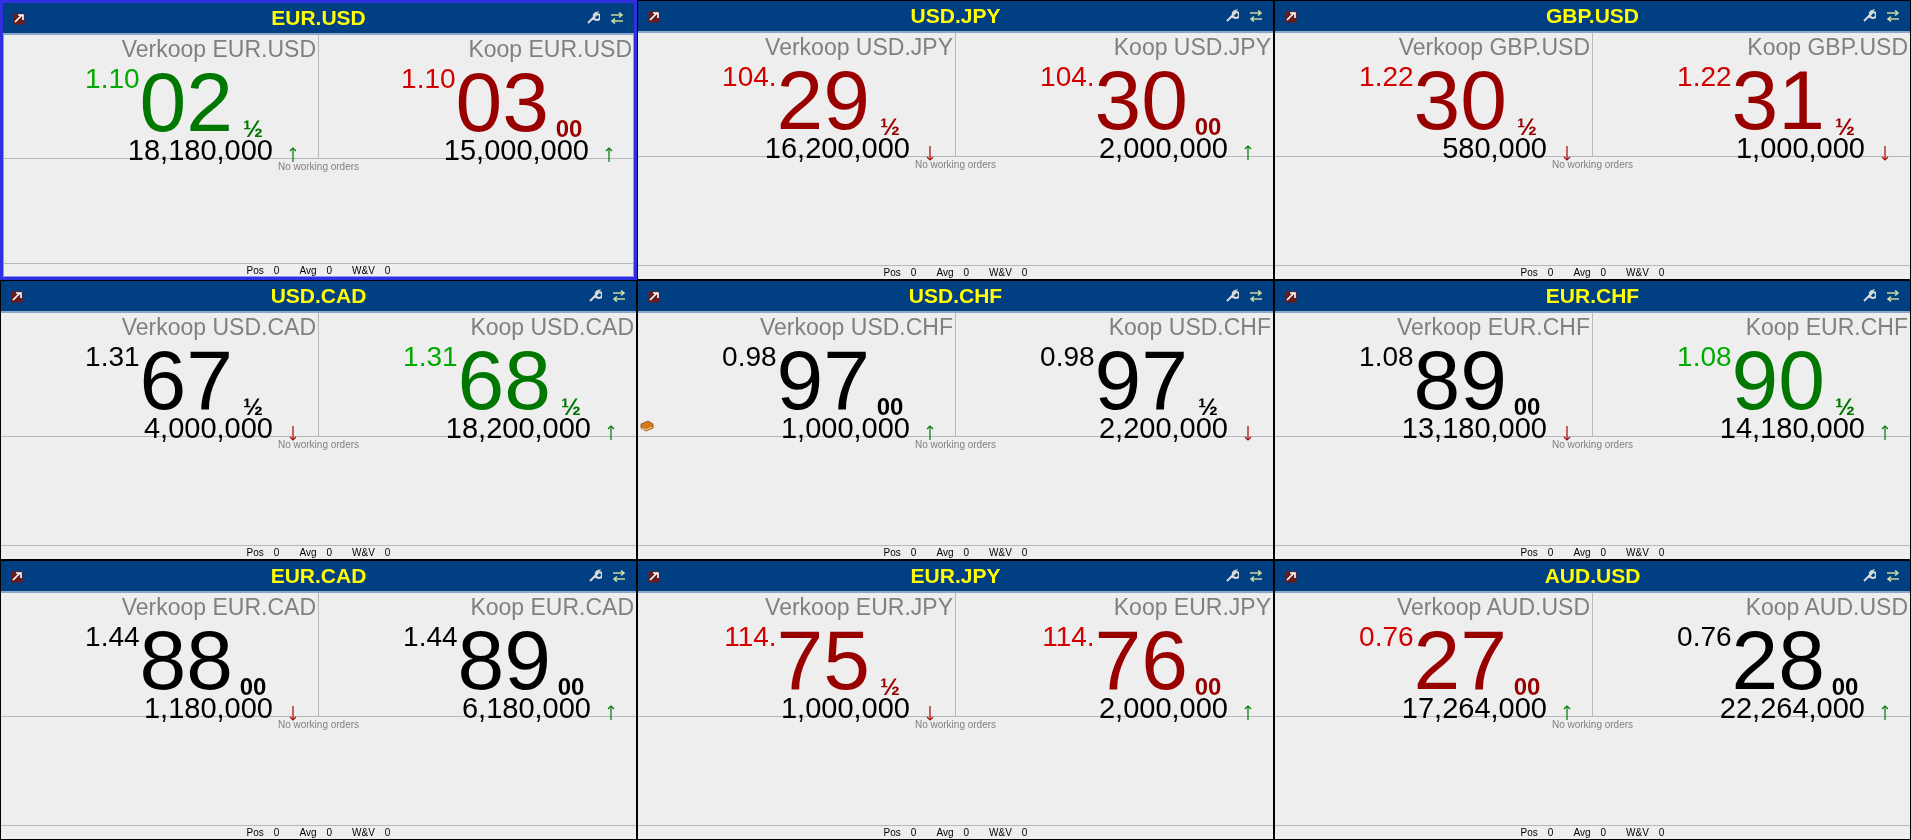 This screenshot has width=1911, height=840. I want to click on price-pips: 90, so click(1778, 380).